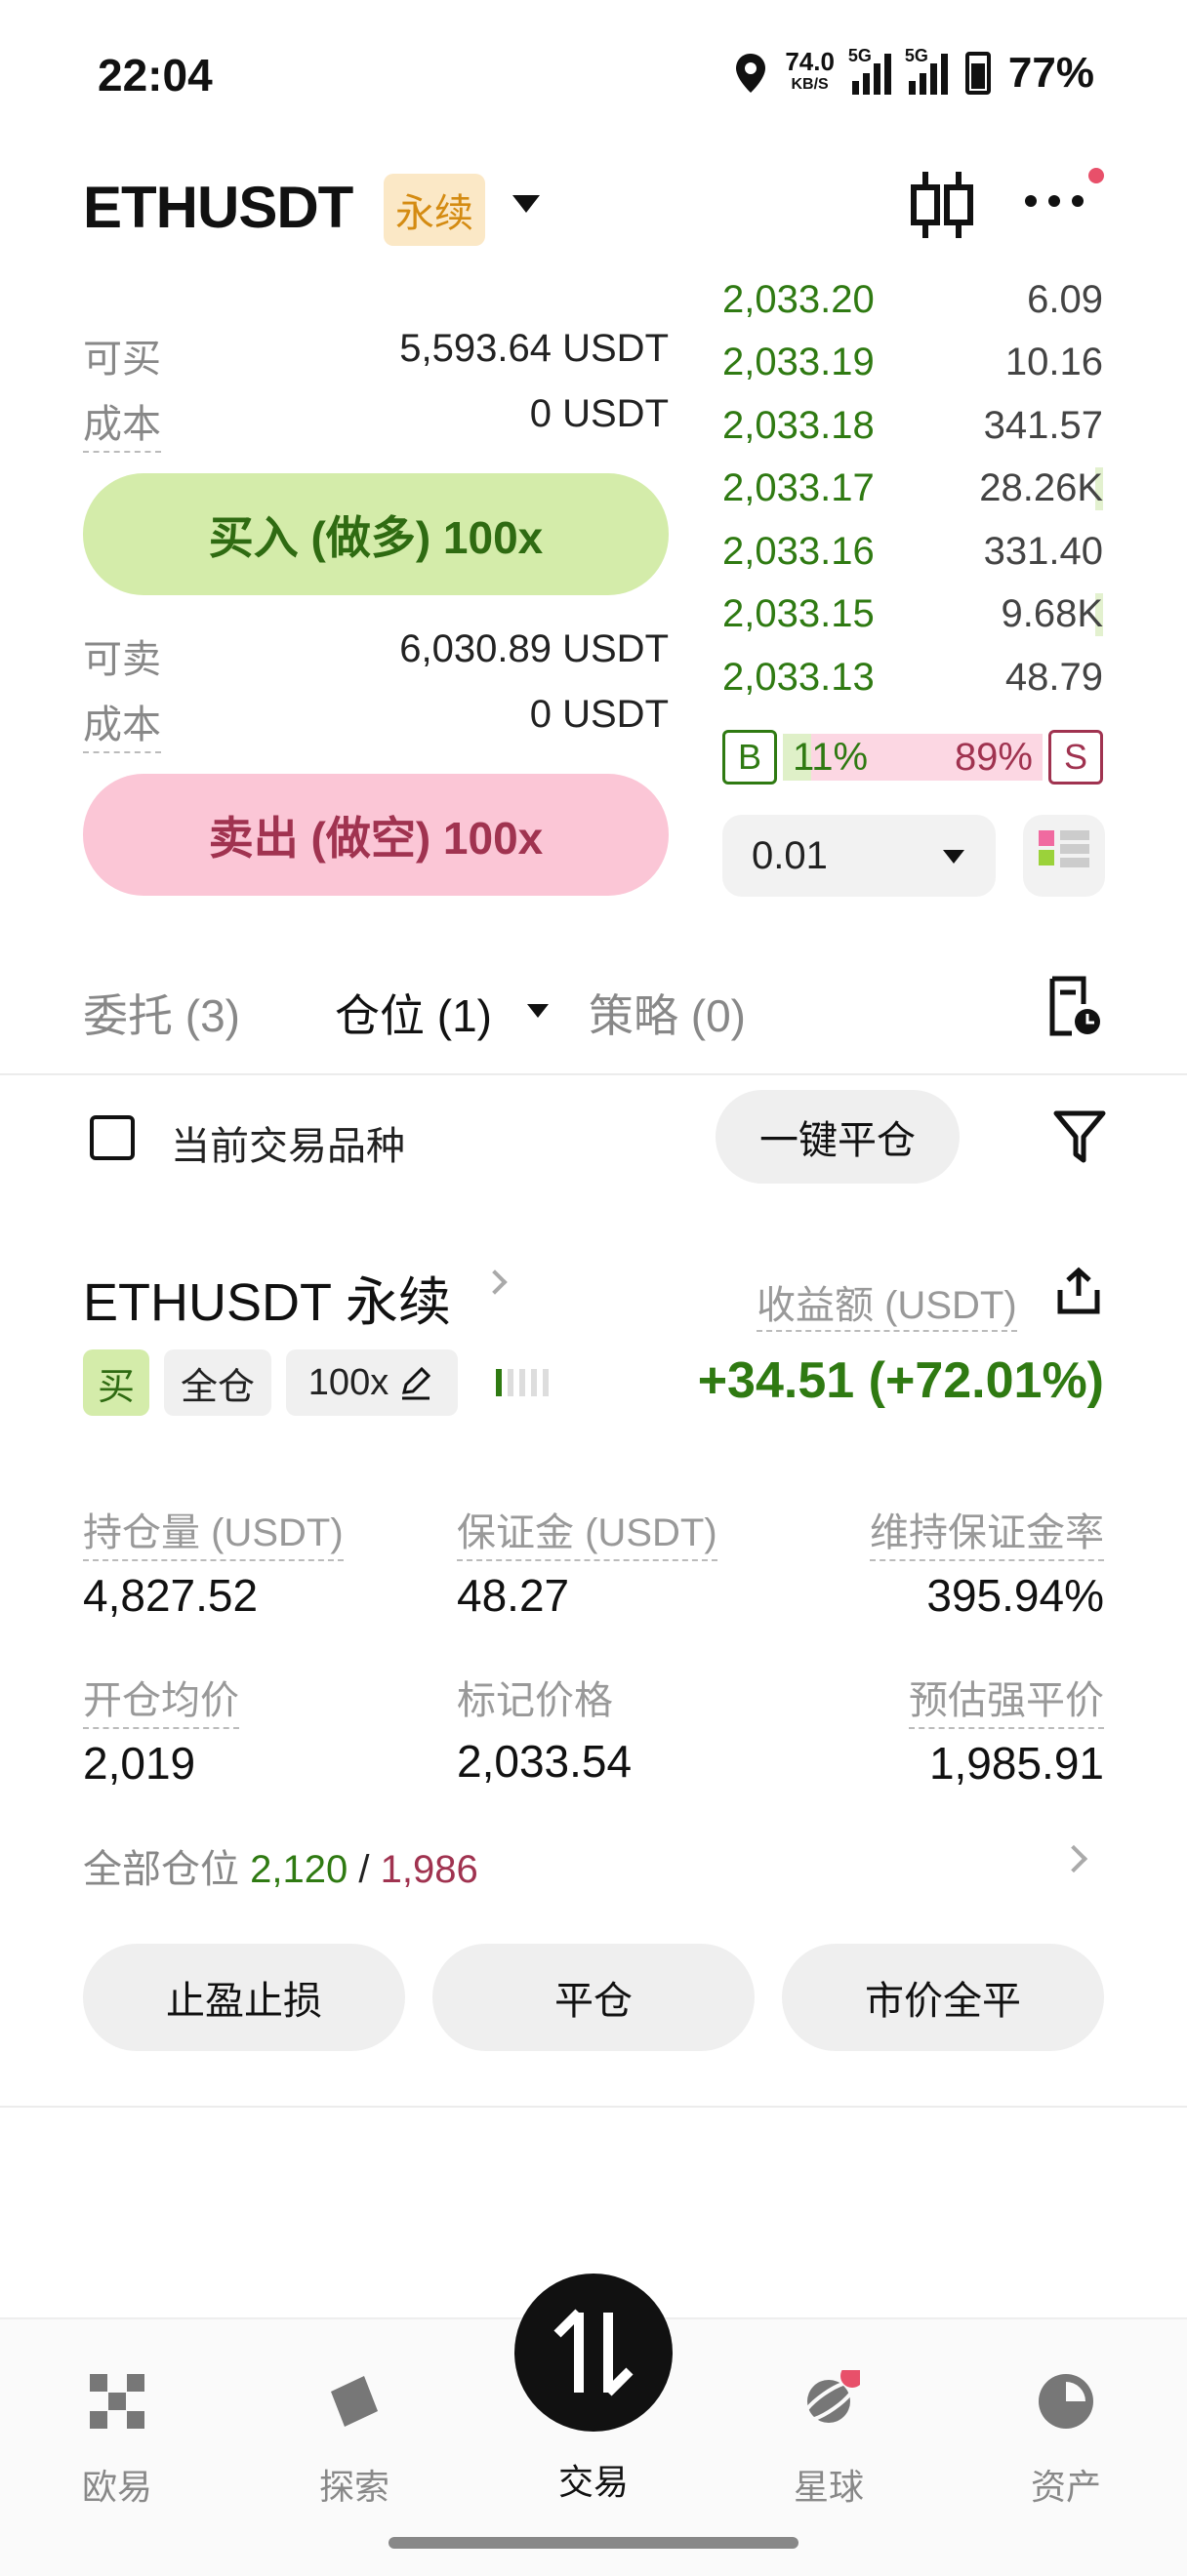  What do you see at coordinates (299, 1869) in the screenshot?
I see `all-positions-long: 2,120` at bounding box center [299, 1869].